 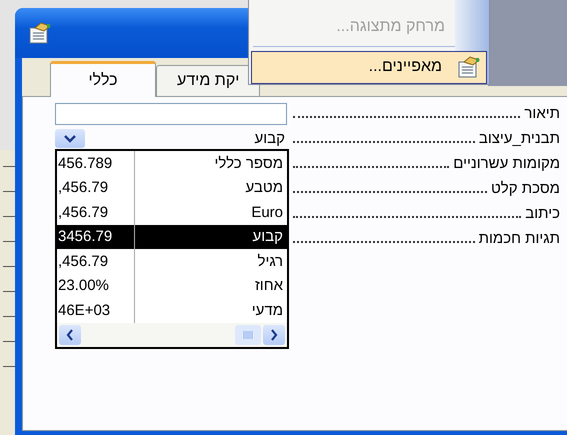 I want to click on format-name: קבוע, so click(x=268, y=237).